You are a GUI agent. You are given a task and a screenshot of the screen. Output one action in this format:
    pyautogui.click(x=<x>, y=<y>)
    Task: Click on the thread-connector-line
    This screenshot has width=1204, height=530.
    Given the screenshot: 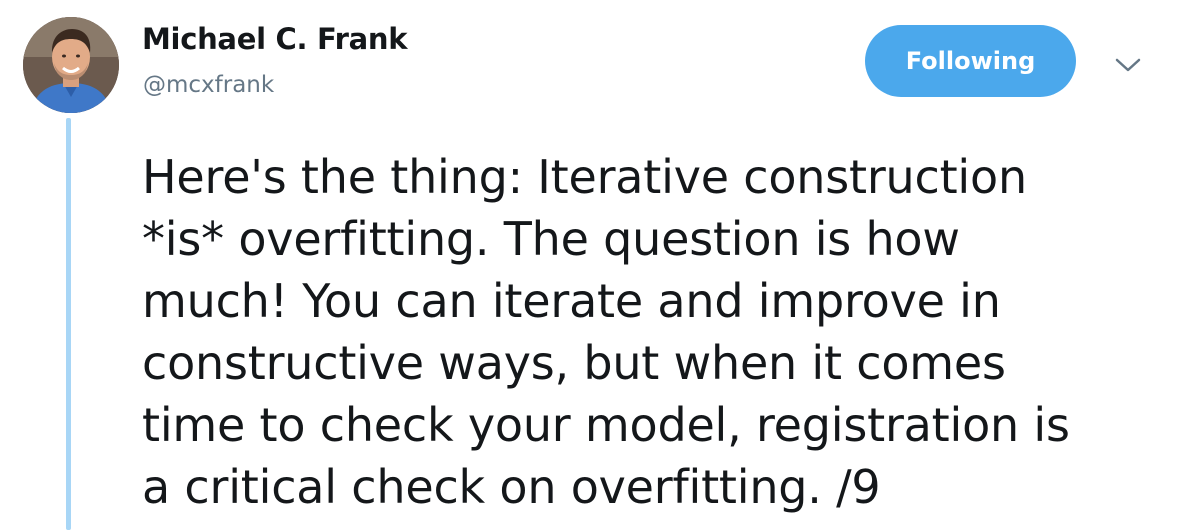 What is the action you would take?
    pyautogui.click(x=68, y=324)
    